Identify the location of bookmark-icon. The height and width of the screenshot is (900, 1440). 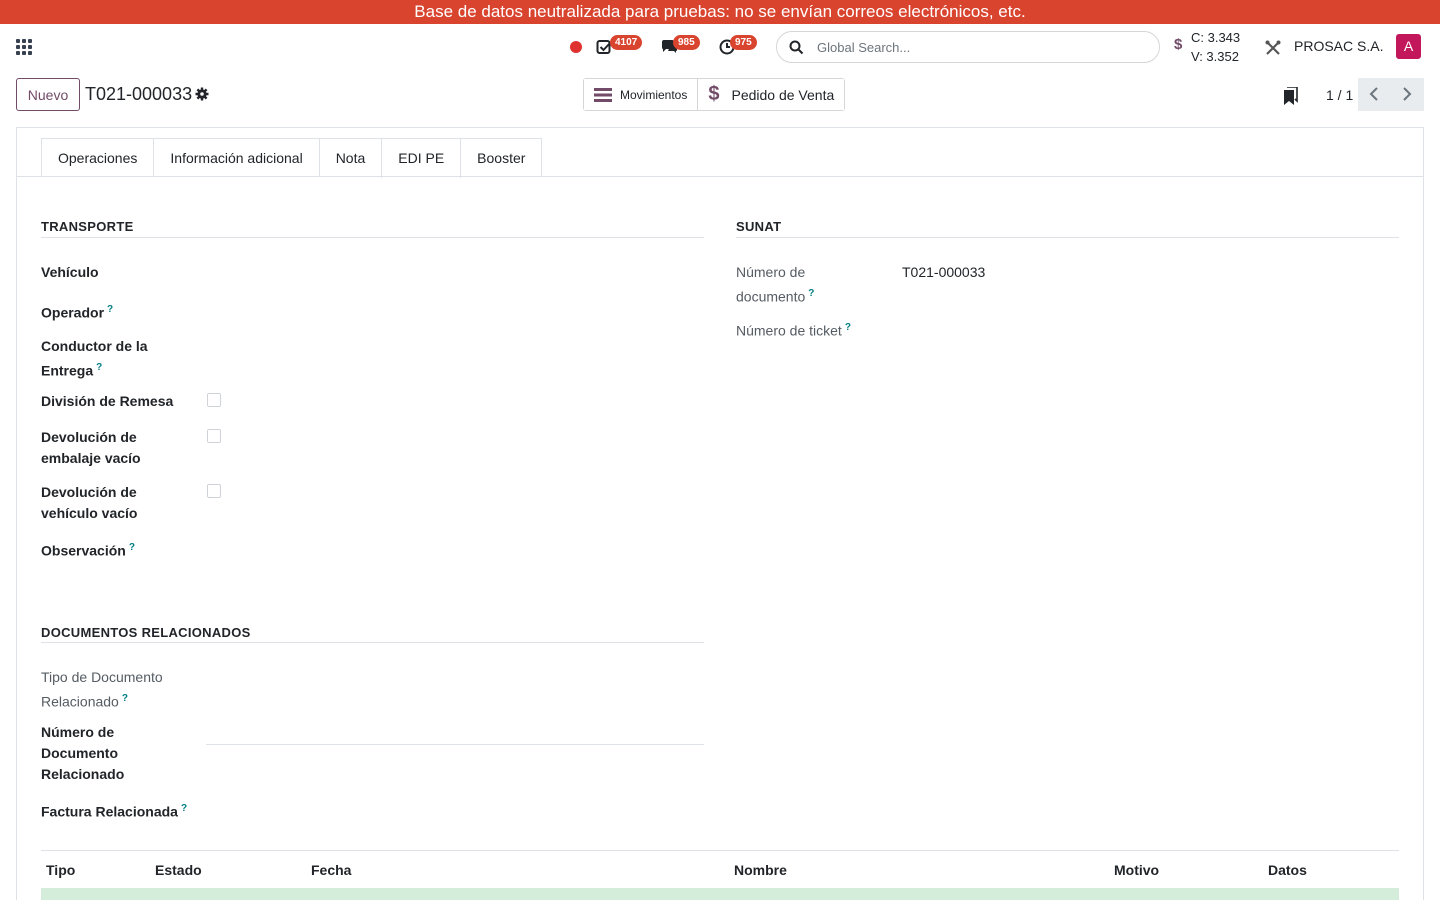
(1290, 96).